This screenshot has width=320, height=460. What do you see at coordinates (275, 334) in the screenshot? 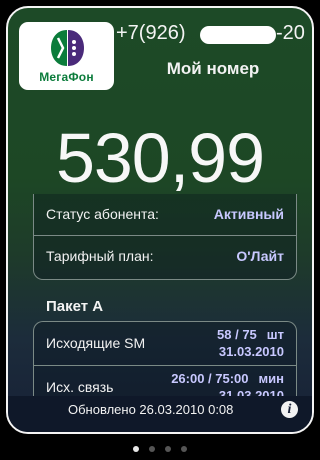
I see `sms-unit: шт` at bounding box center [275, 334].